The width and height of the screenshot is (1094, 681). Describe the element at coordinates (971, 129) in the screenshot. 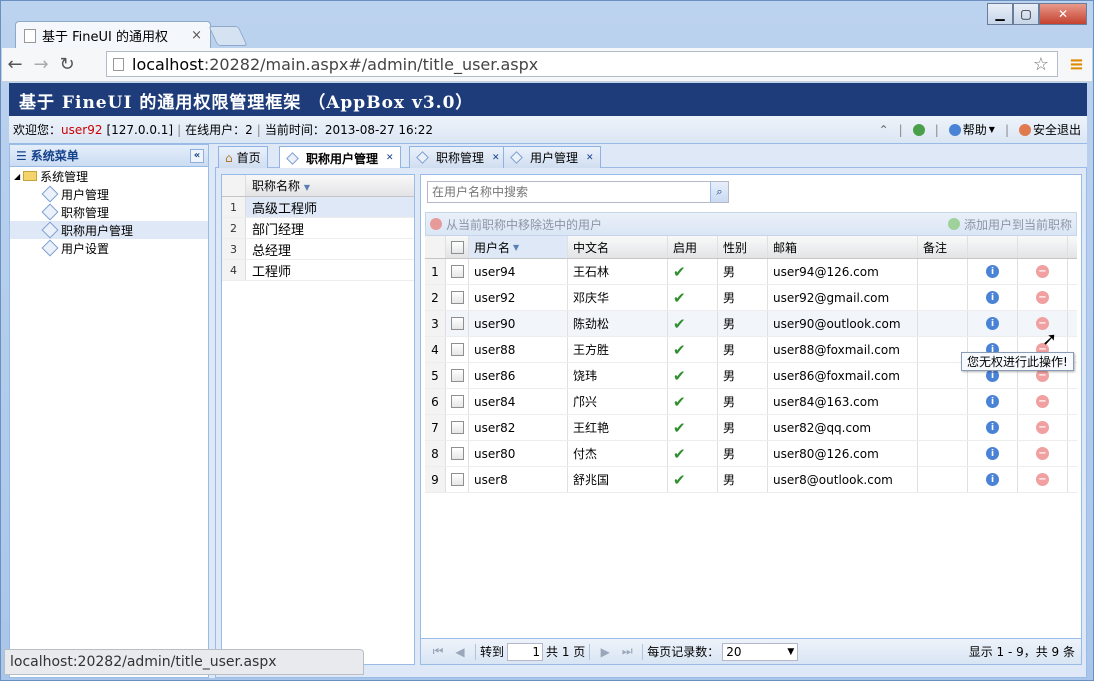

I see `help-button: 帮助 ▼` at that location.